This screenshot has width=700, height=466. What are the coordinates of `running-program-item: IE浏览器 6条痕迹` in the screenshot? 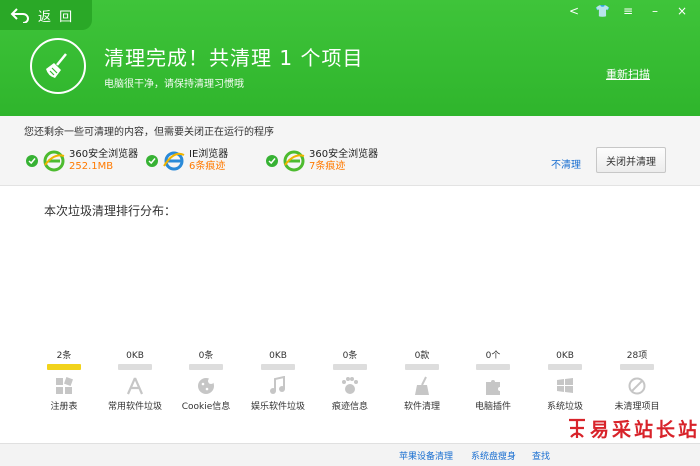 It's located at (187, 161).